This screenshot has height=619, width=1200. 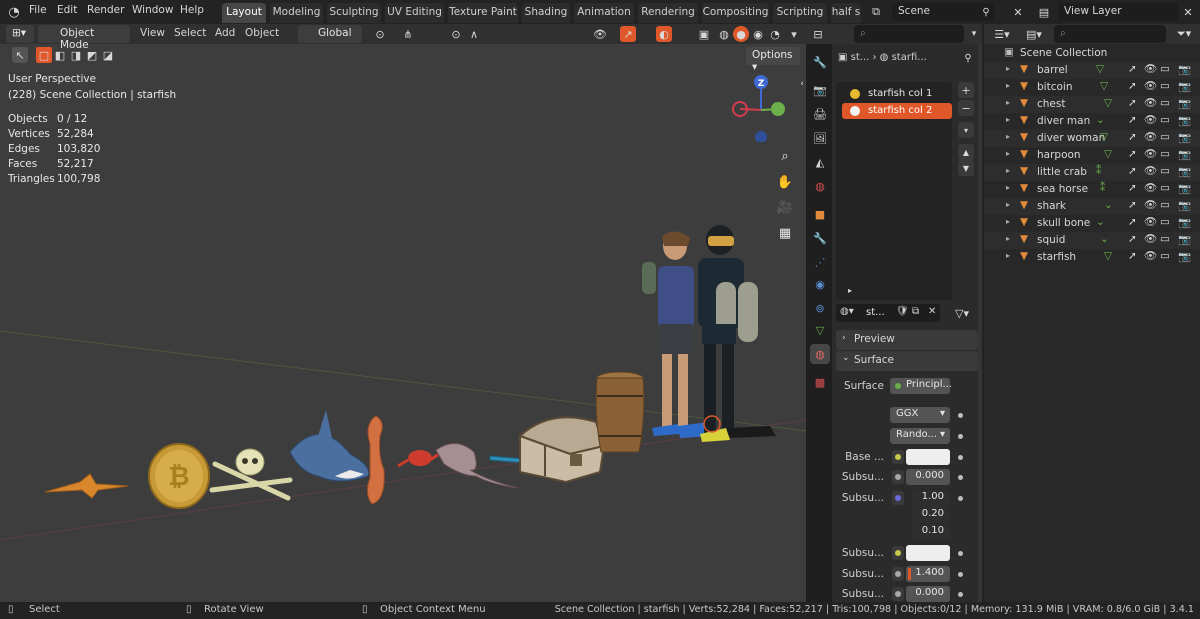 What do you see at coordinates (932, 311) in the screenshot?
I see `unlink-material-icon: ✕` at bounding box center [932, 311].